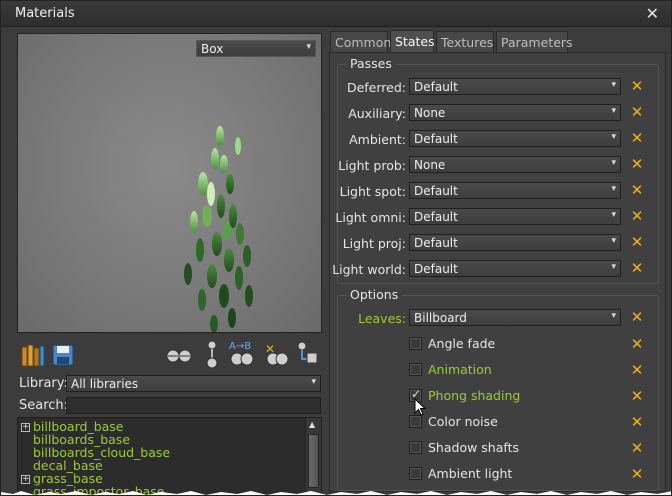 The width and height of the screenshot is (672, 496). Describe the element at coordinates (652, 13) in the screenshot. I see `close-icon: ✕` at that location.